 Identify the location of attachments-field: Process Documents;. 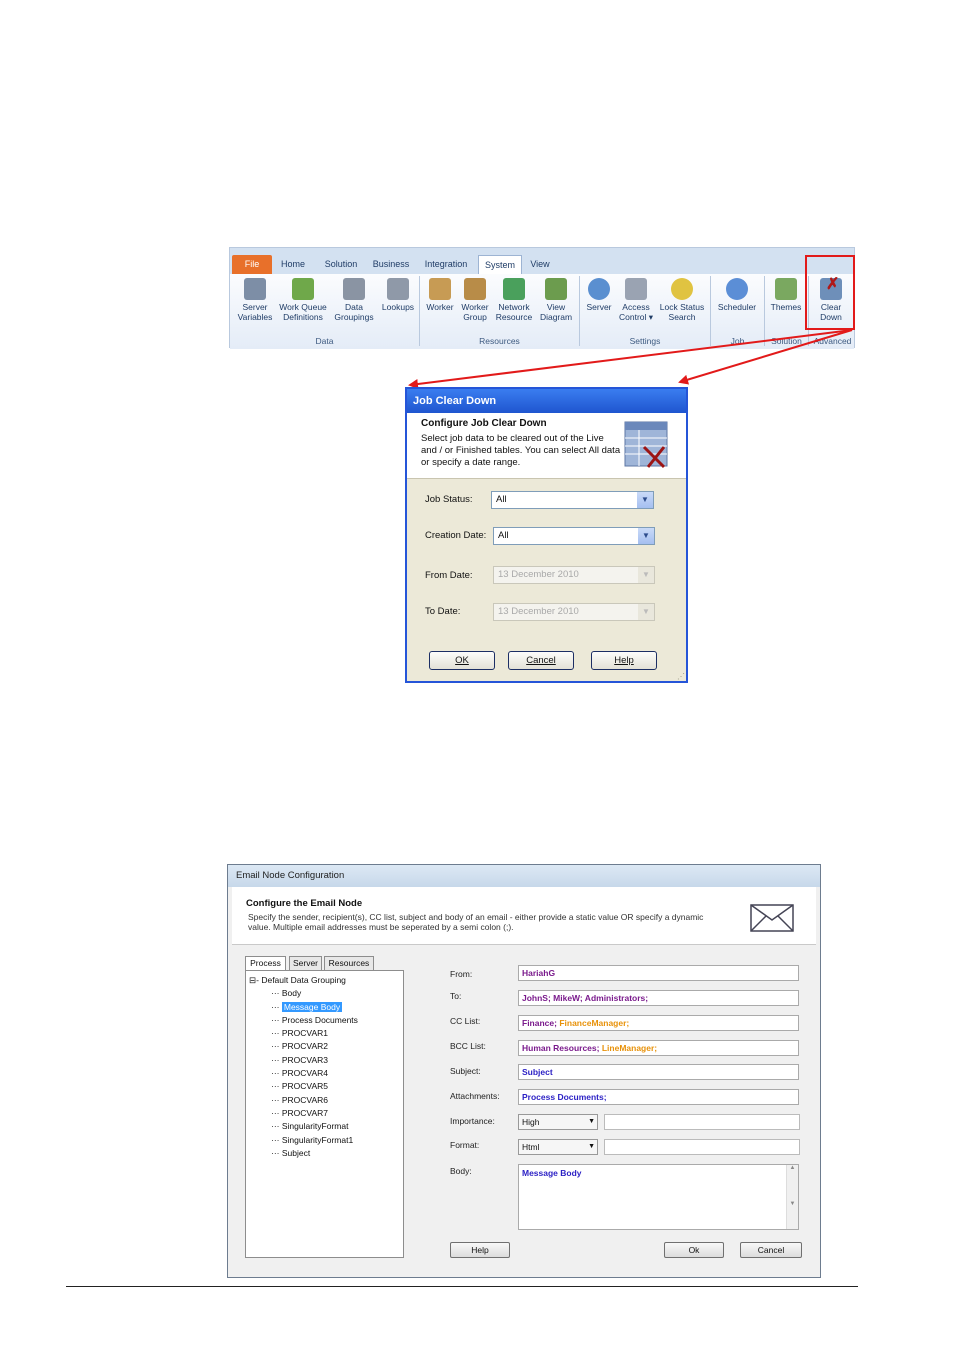
(658, 1097).